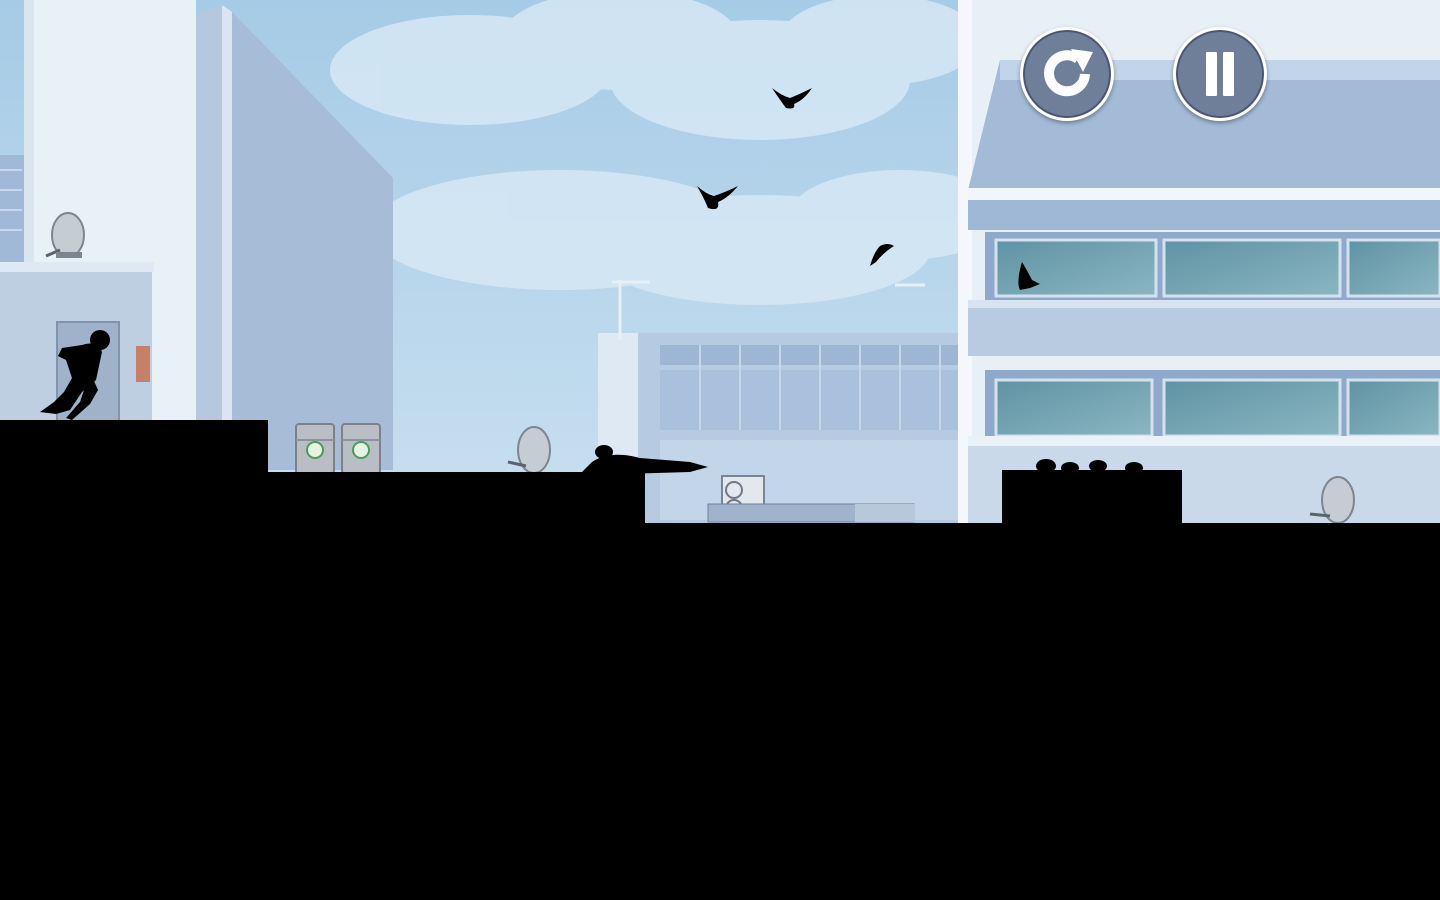 The width and height of the screenshot is (1440, 900). I want to click on pause-icon, so click(1220, 74).